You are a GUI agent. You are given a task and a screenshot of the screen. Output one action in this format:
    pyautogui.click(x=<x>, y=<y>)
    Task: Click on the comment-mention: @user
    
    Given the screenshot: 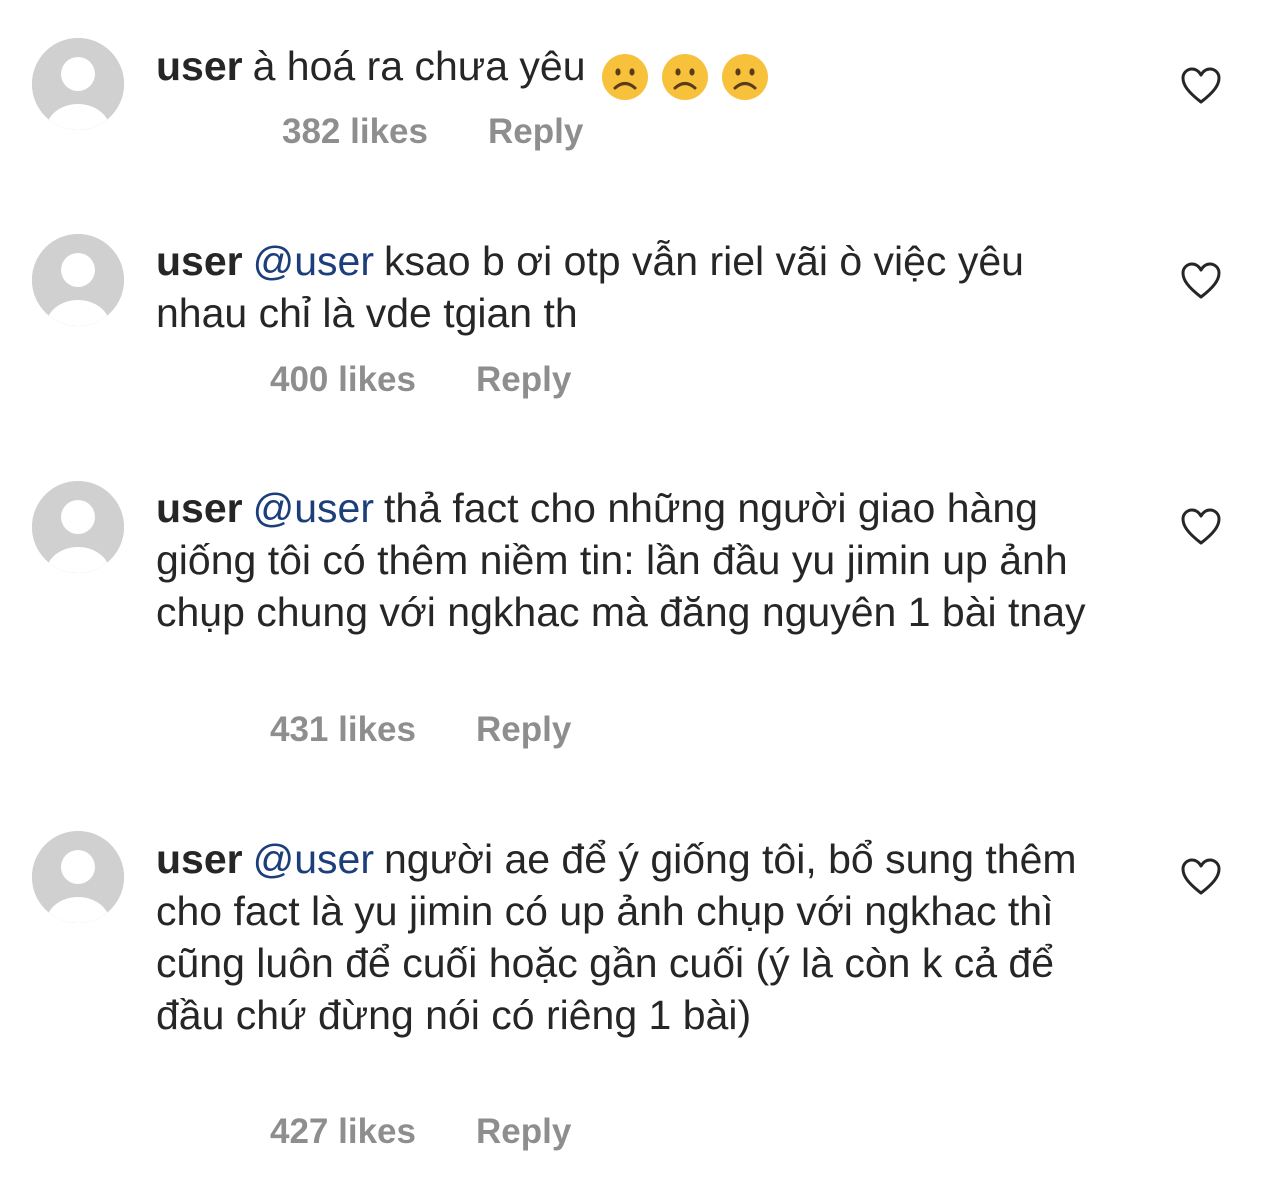 What is the action you would take?
    pyautogui.click(x=313, y=859)
    